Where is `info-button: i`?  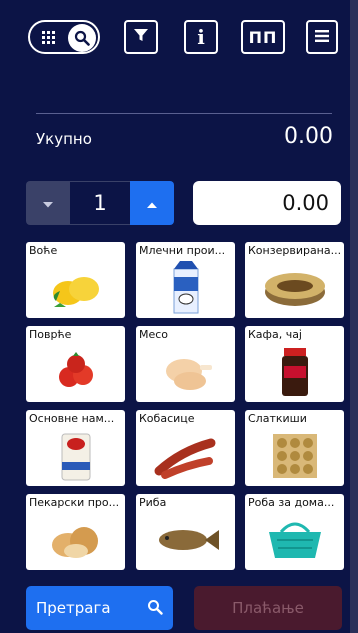
info-button: i is located at coordinates (201, 37).